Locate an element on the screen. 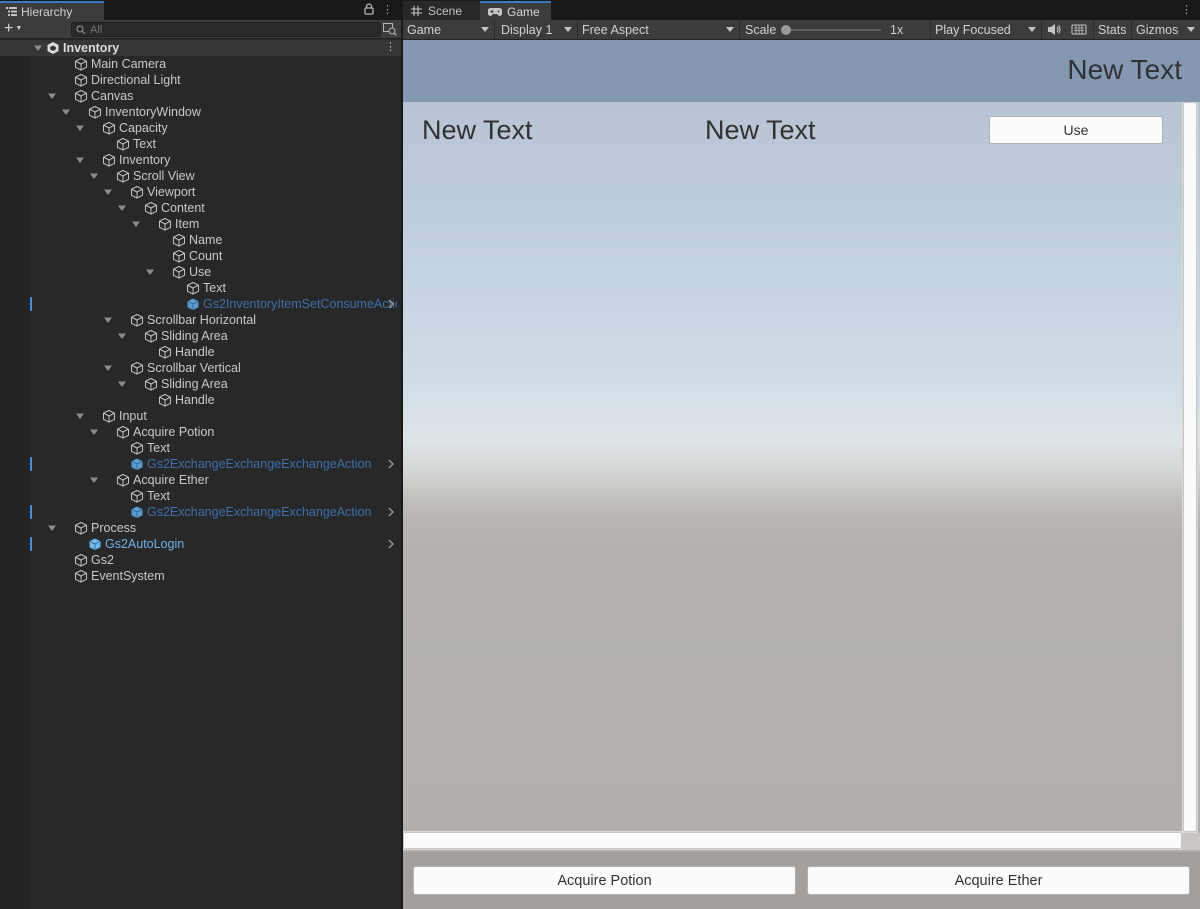 The height and width of the screenshot is (909, 1200). hierarchy-item-label: Text is located at coordinates (158, 448).